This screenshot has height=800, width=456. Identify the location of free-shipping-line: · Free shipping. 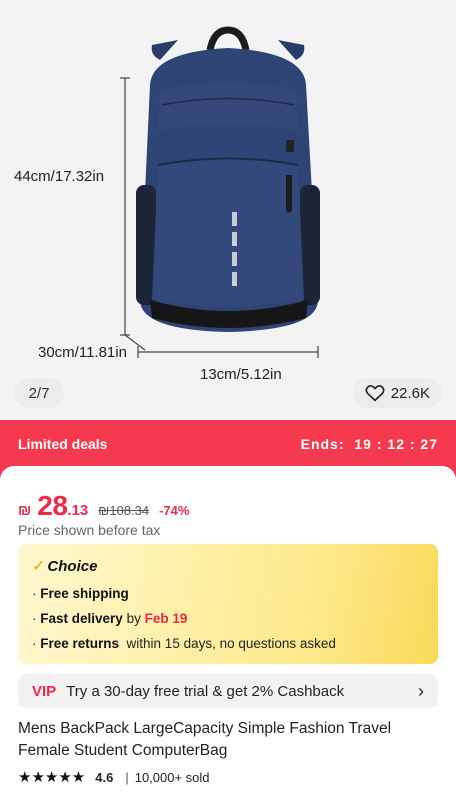
(80, 593).